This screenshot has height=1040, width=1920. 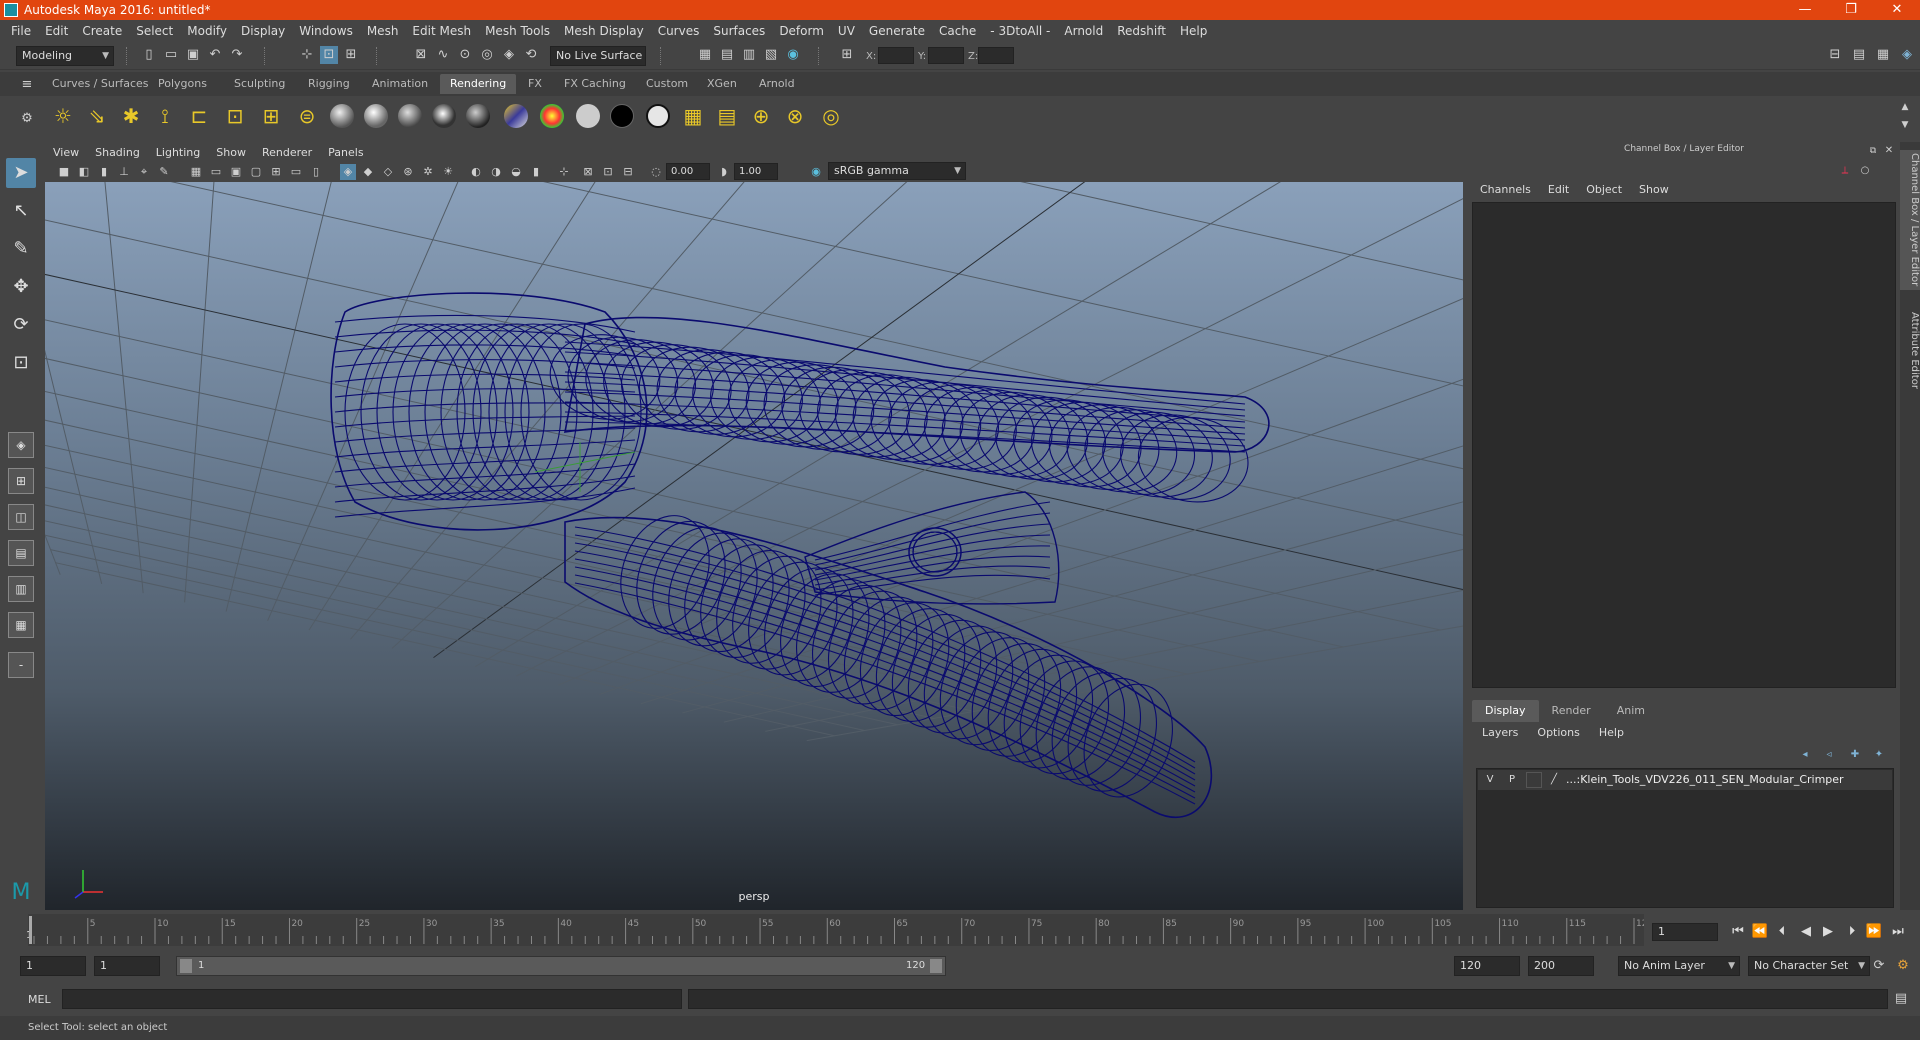 I want to click on menu-set-dropdown: Modeling ▼, so click(x=65, y=56).